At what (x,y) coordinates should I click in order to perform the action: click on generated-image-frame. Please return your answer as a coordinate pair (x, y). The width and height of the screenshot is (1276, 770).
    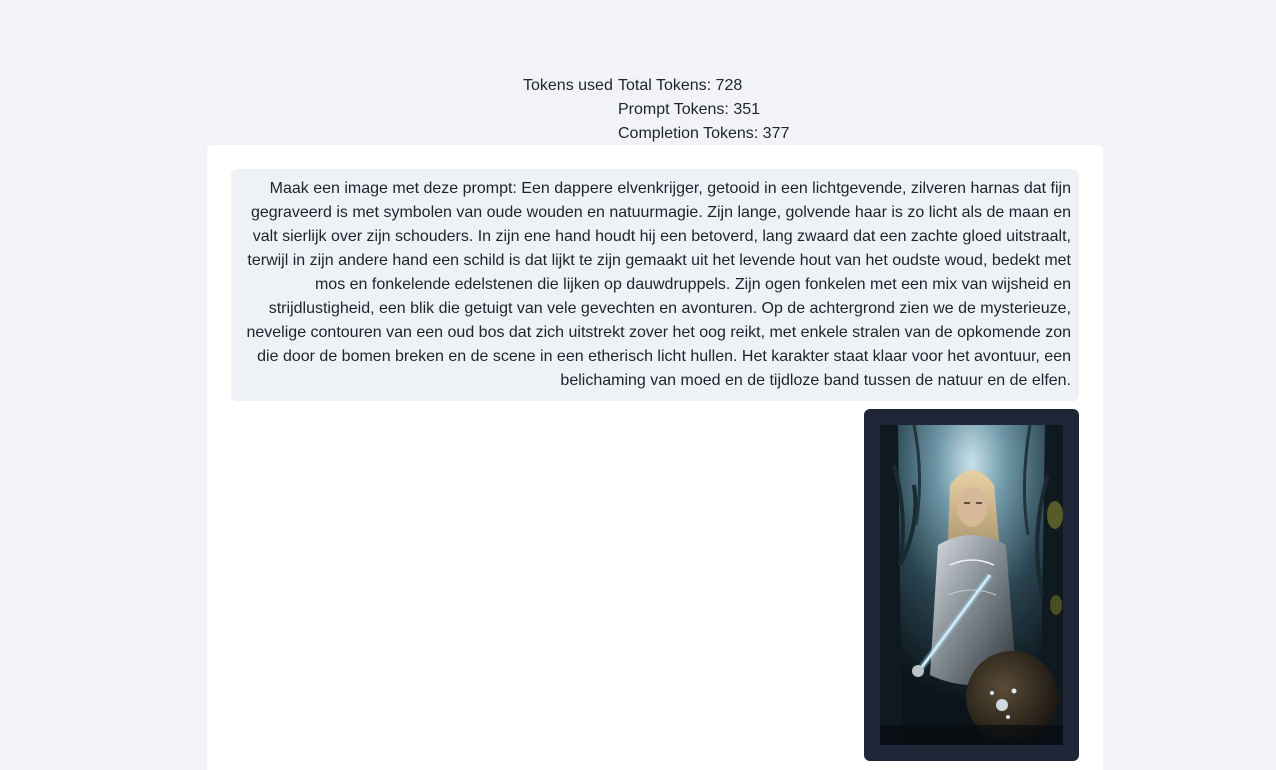
    Looking at the image, I should click on (971, 585).